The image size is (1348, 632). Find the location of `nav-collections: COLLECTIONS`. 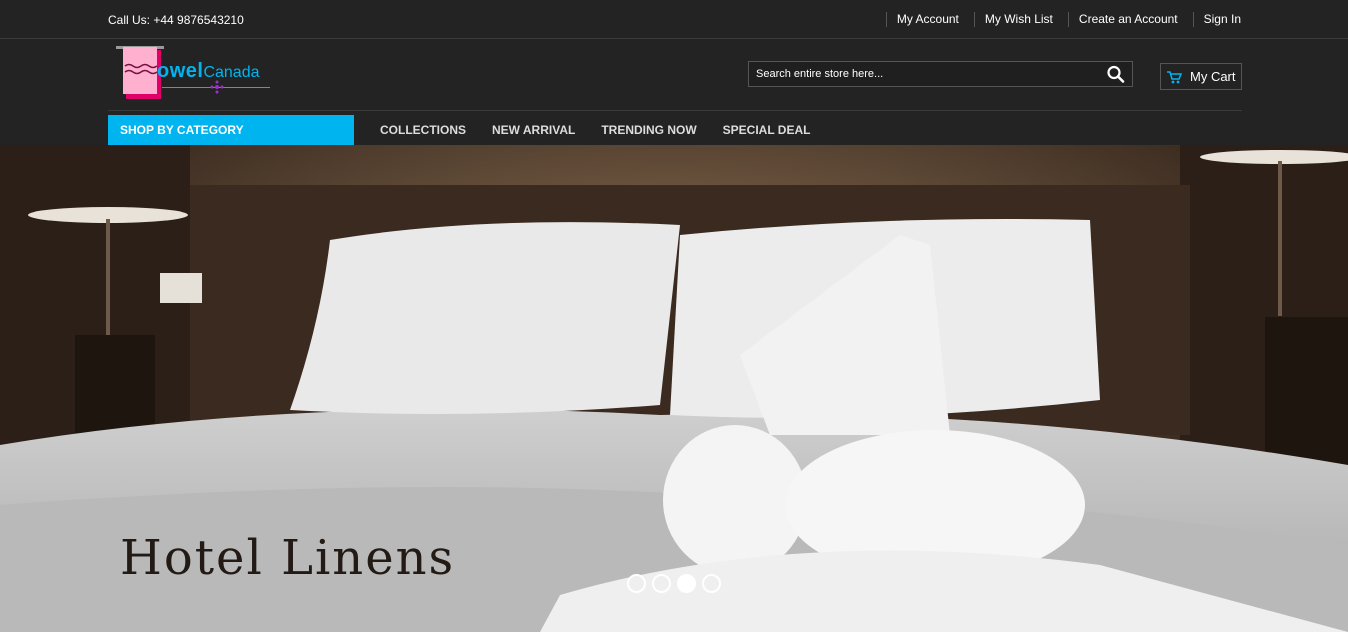

nav-collections: COLLECTIONS is located at coordinates (423, 130).